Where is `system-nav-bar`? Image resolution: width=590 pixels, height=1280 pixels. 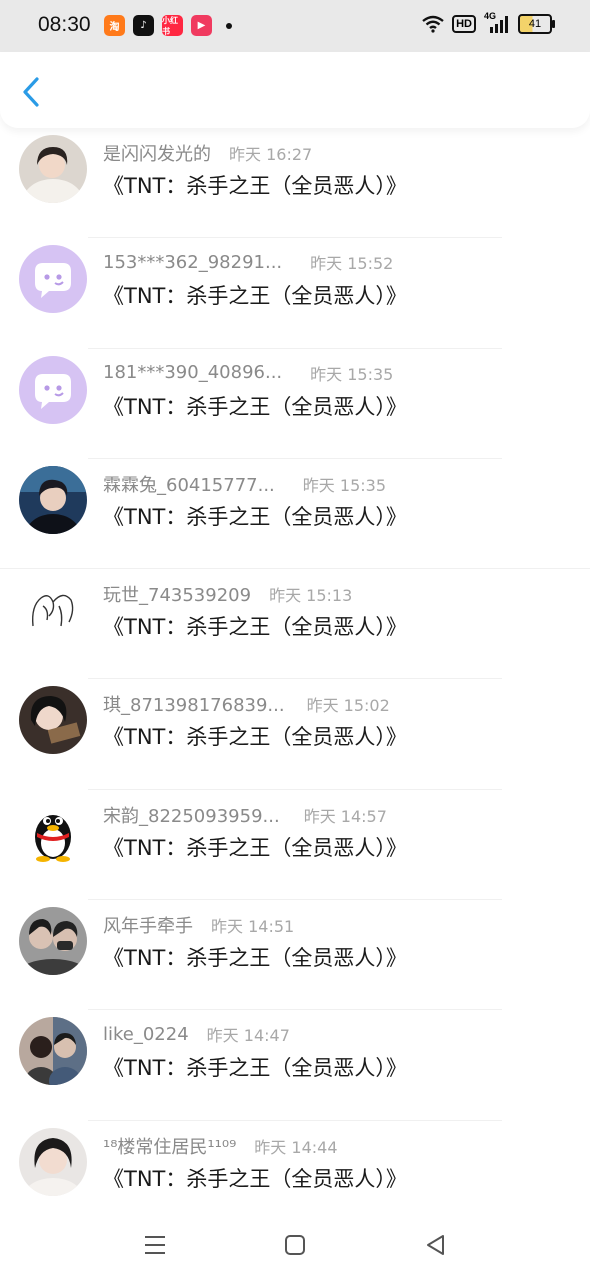 system-nav-bar is located at coordinates (295, 1245).